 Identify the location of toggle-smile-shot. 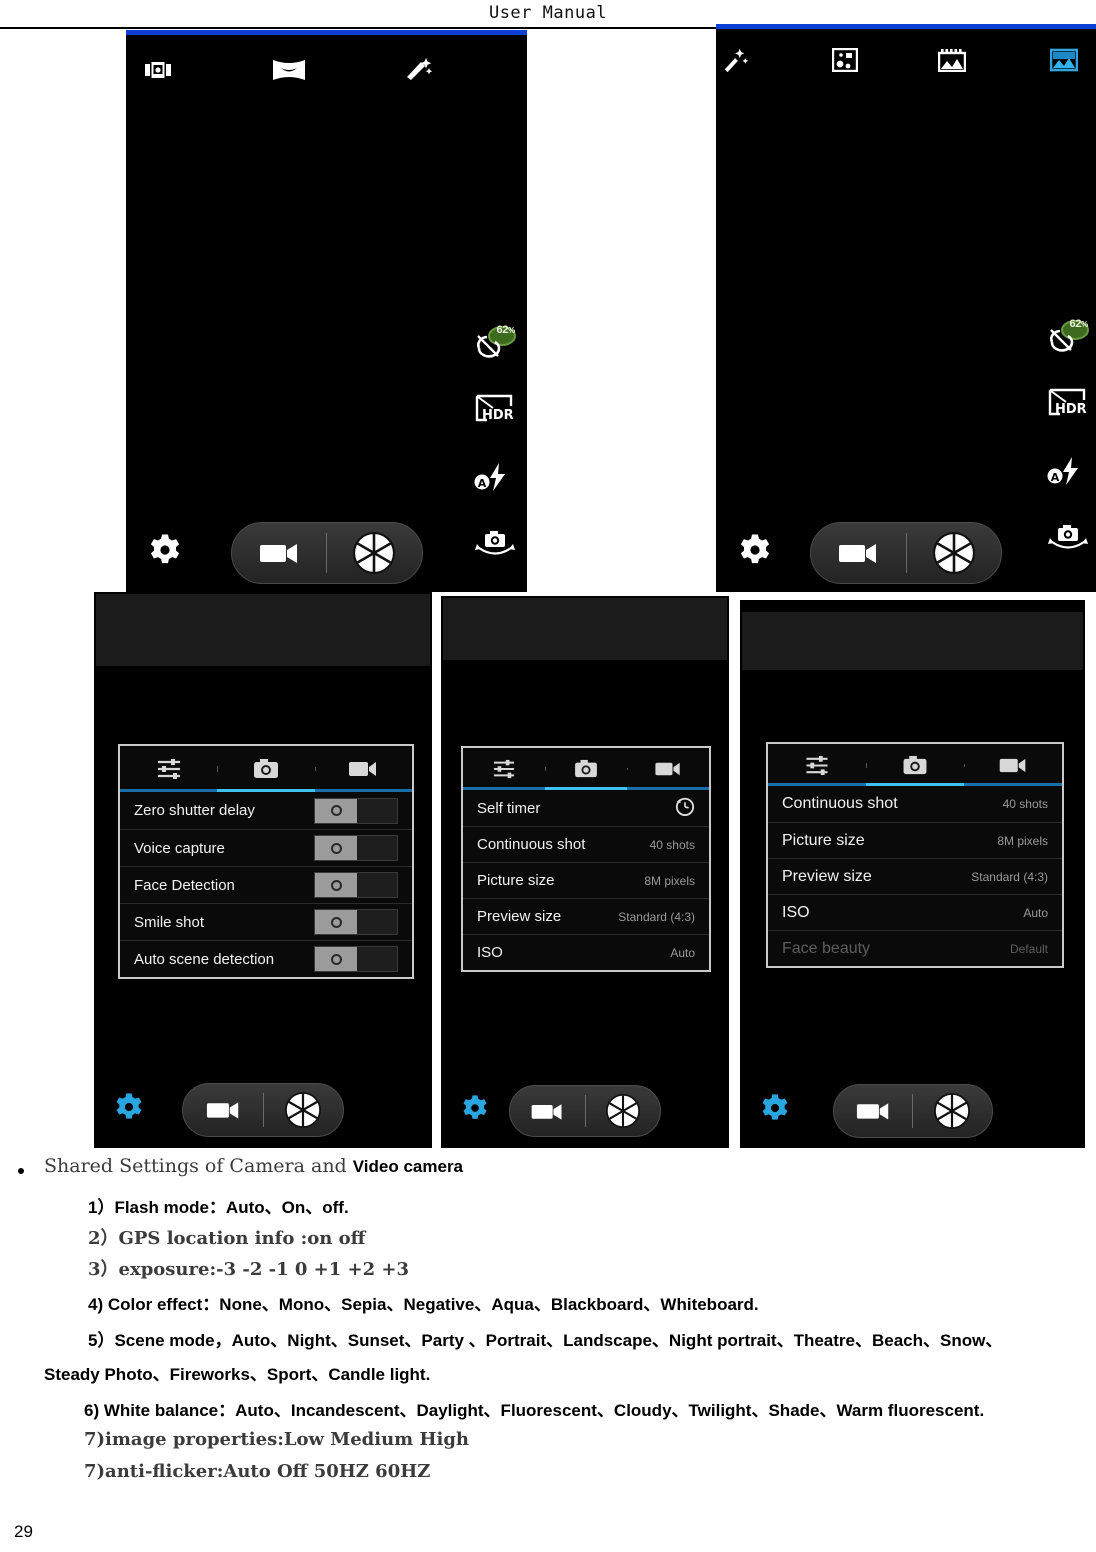
(356, 922).